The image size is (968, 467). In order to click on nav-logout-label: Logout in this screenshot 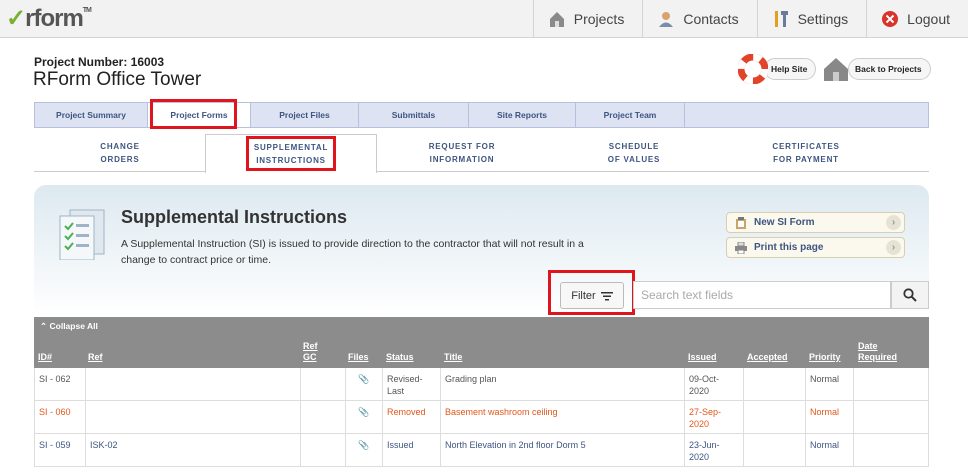, I will do `click(928, 19)`.